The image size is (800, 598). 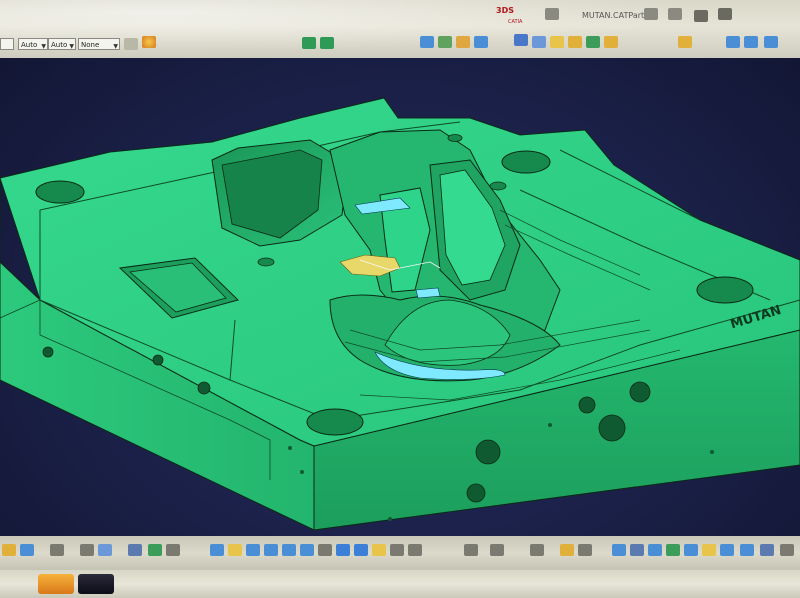 What do you see at coordinates (637, 550) in the screenshot?
I see `grid-icon` at bounding box center [637, 550].